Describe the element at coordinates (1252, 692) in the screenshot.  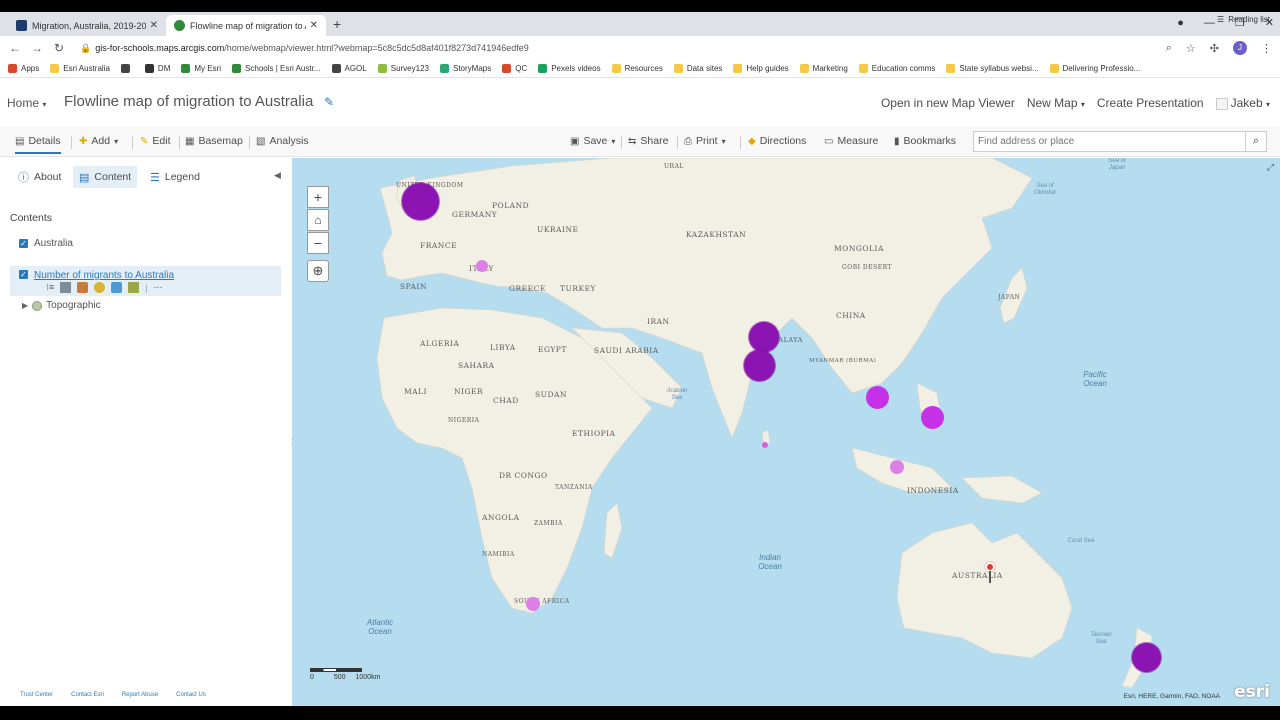
I see `esri-logo: esri` at that location.